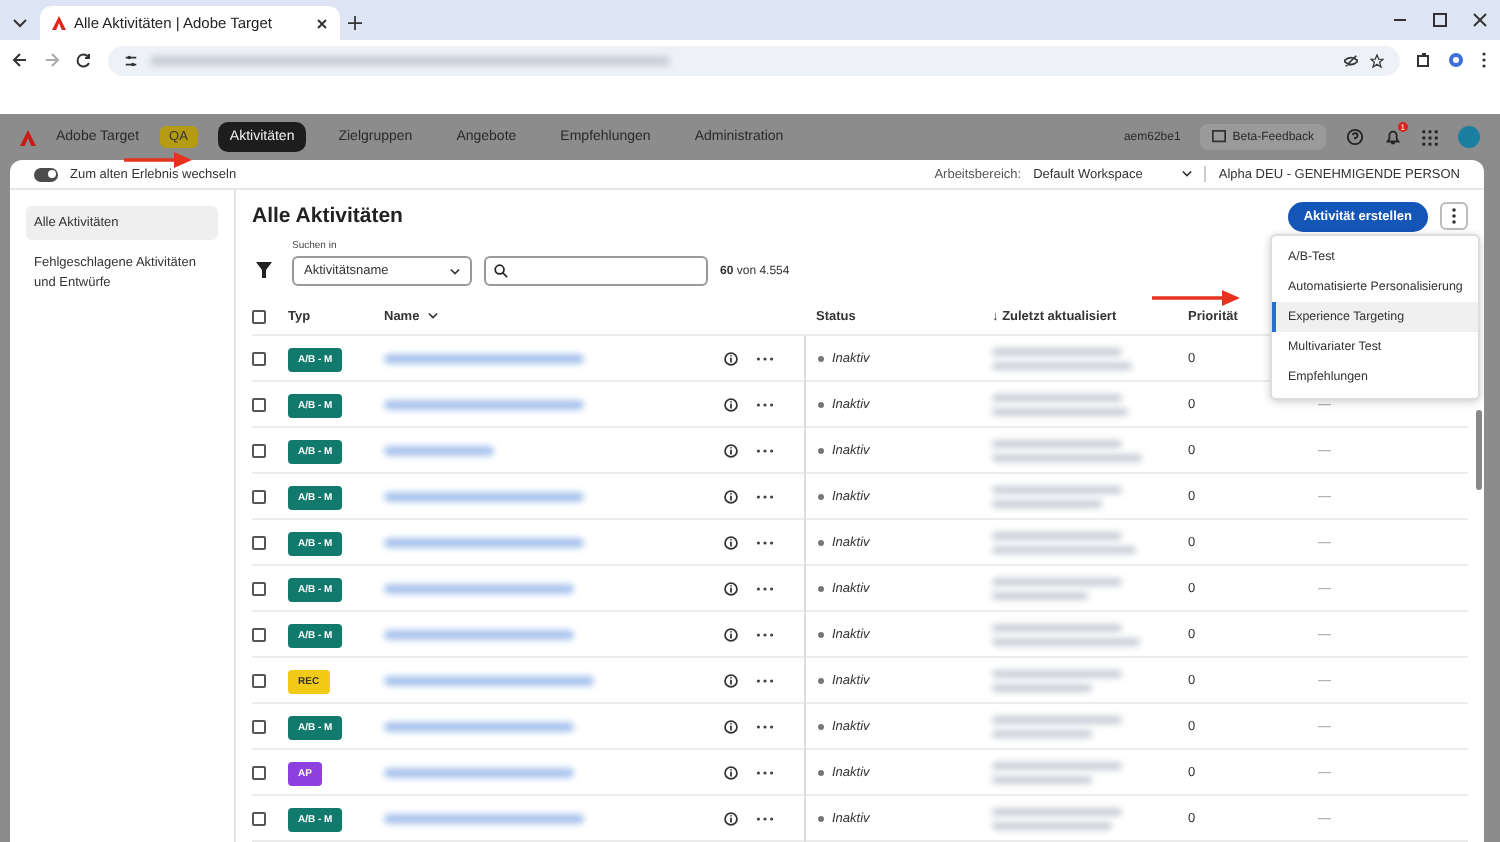 This screenshot has height=842, width=1500. What do you see at coordinates (1479, 450) in the screenshot?
I see `scrollbar` at bounding box center [1479, 450].